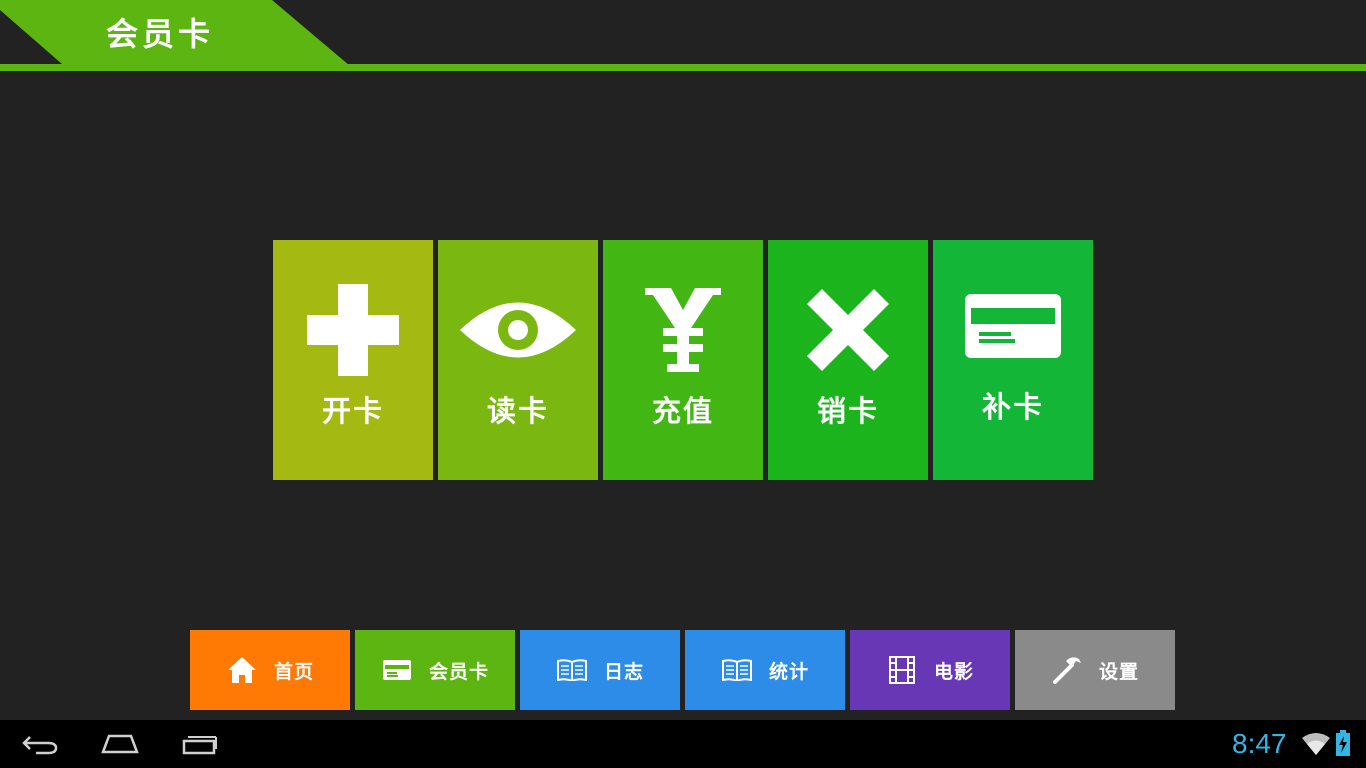 This screenshot has height=768, width=1366. What do you see at coordinates (352, 411) in the screenshot?
I see `tile-label: 开卡` at bounding box center [352, 411].